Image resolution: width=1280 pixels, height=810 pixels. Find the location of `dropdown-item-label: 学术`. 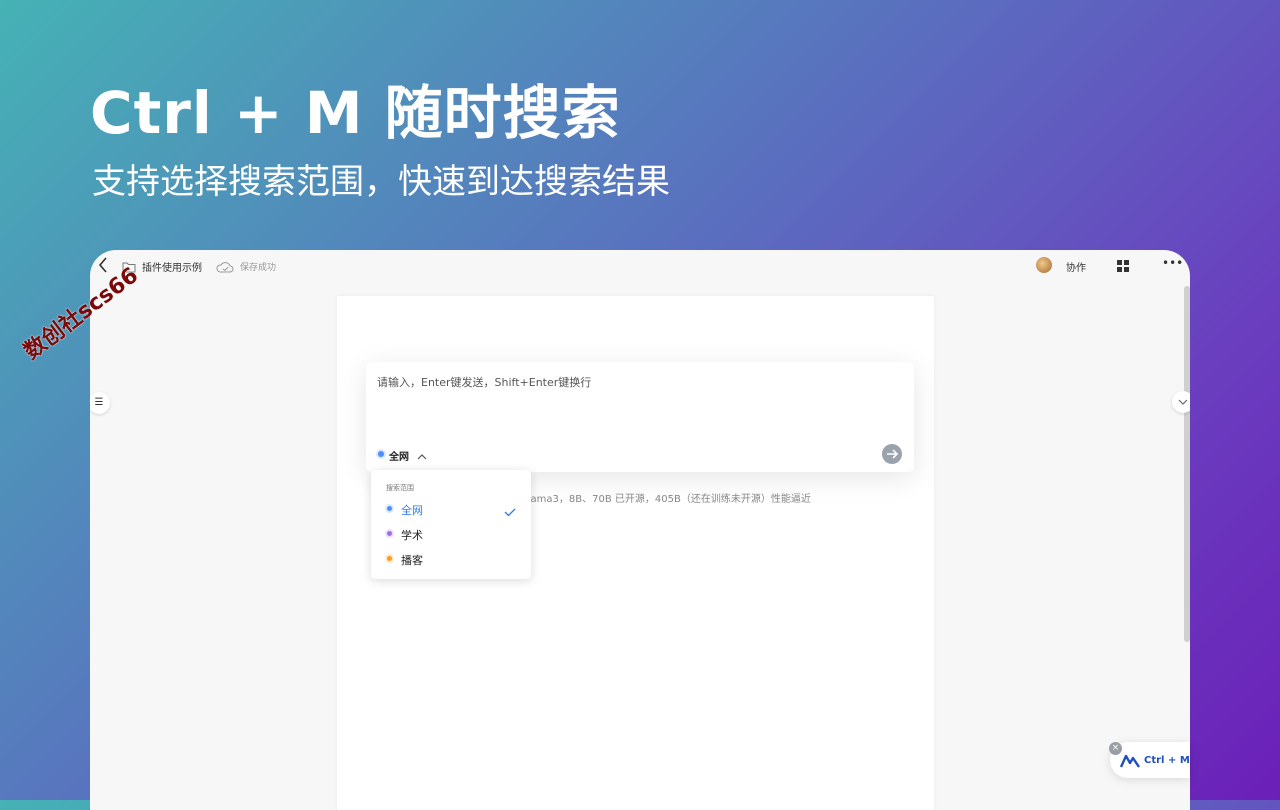

dropdown-item-label: 学术 is located at coordinates (412, 535).